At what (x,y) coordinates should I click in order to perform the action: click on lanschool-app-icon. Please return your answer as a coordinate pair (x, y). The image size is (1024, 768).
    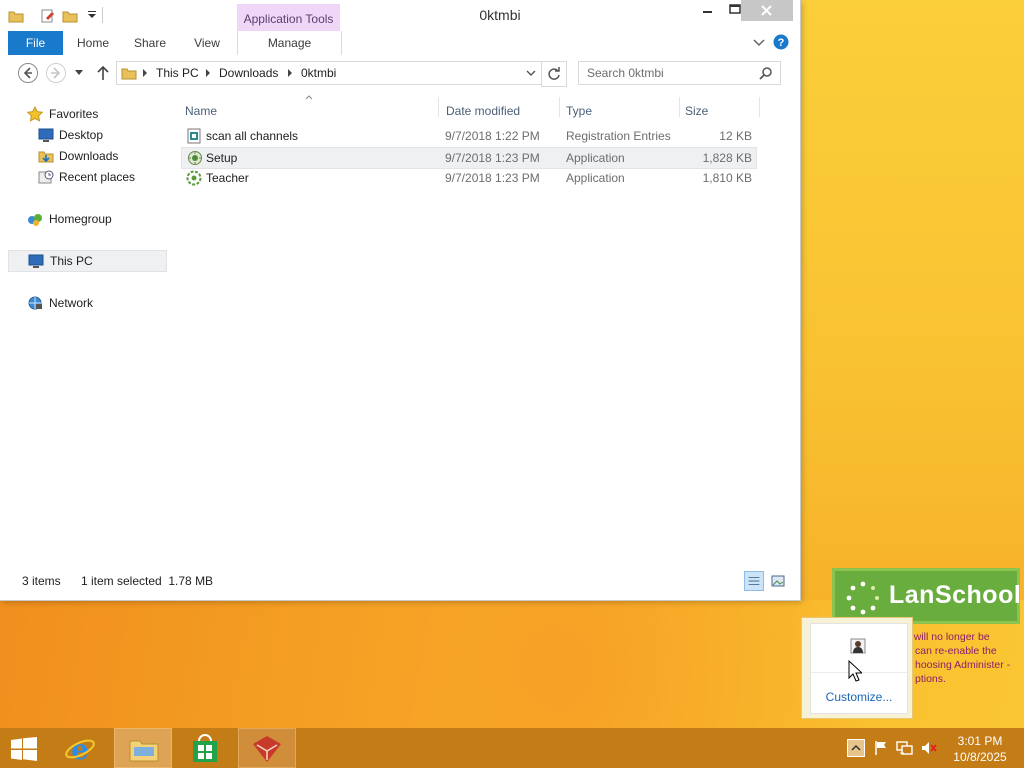
    Looking at the image, I should click on (267, 749).